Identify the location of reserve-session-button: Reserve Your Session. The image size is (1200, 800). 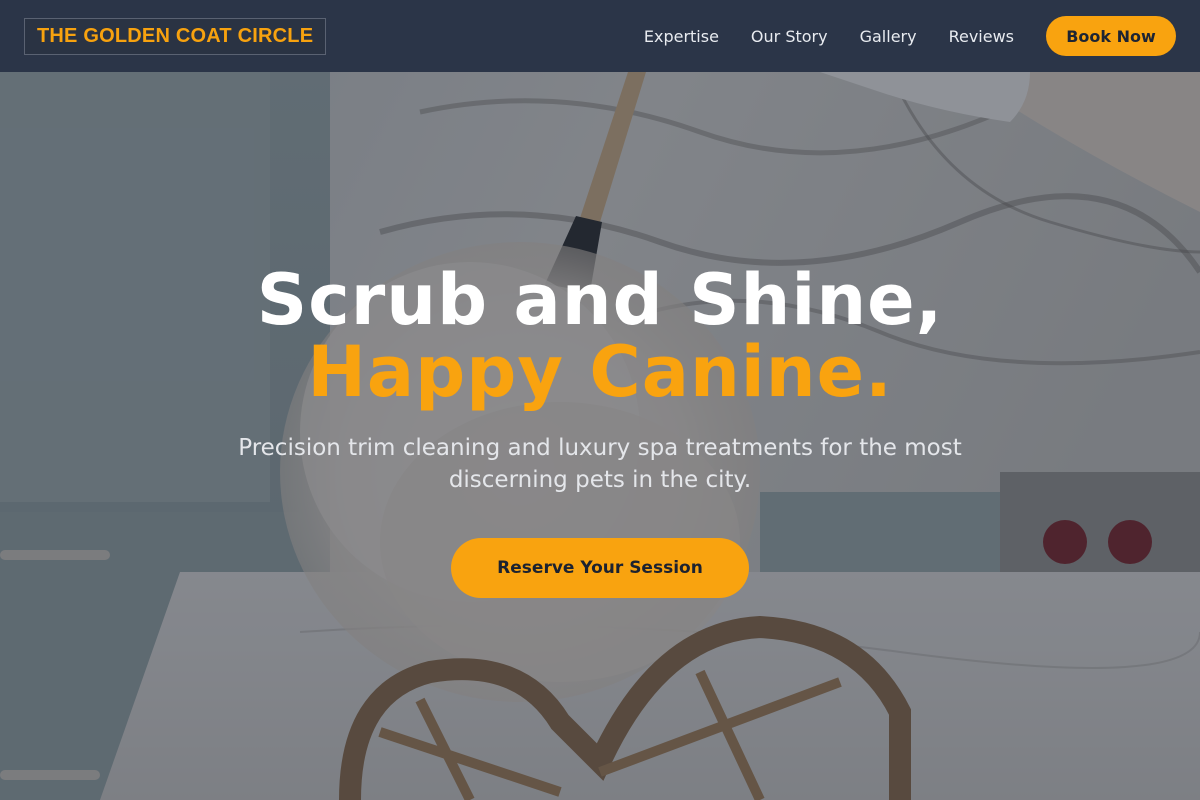
(600, 568).